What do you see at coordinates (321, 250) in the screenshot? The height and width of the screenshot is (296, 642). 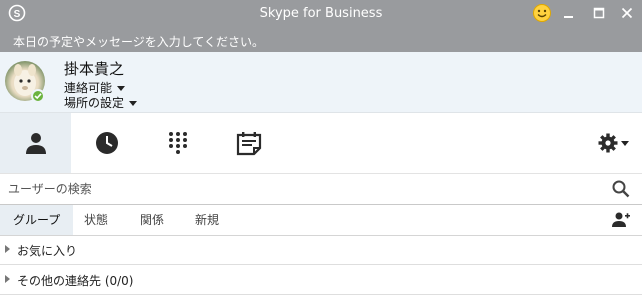 I see `group-favorites: お気に入り` at bounding box center [321, 250].